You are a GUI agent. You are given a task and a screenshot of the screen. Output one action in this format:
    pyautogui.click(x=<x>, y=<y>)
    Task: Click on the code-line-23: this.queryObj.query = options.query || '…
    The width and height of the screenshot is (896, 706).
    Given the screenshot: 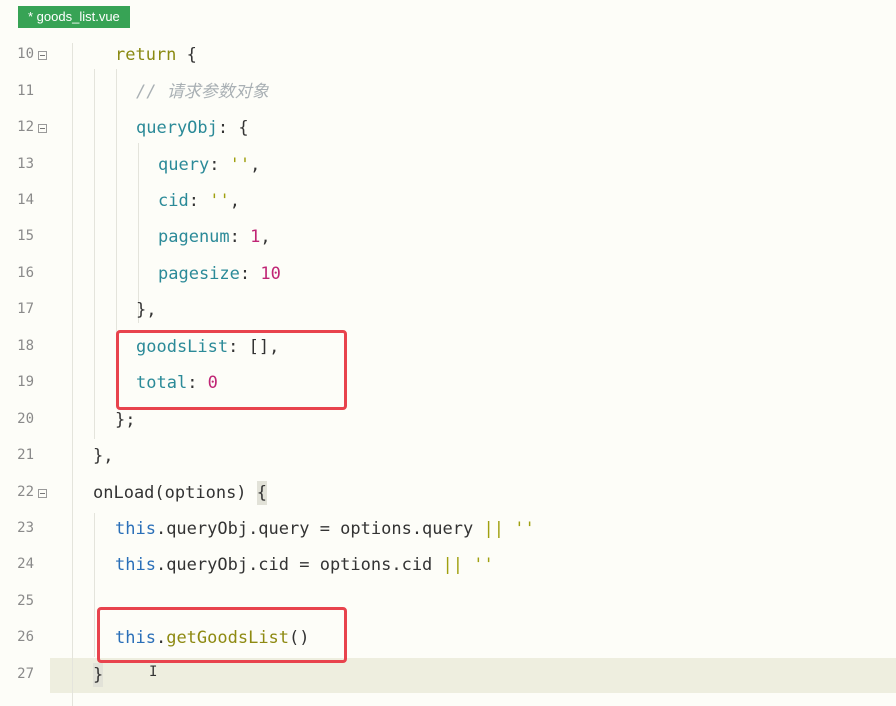 What is the action you would take?
    pyautogui.click(x=325, y=529)
    